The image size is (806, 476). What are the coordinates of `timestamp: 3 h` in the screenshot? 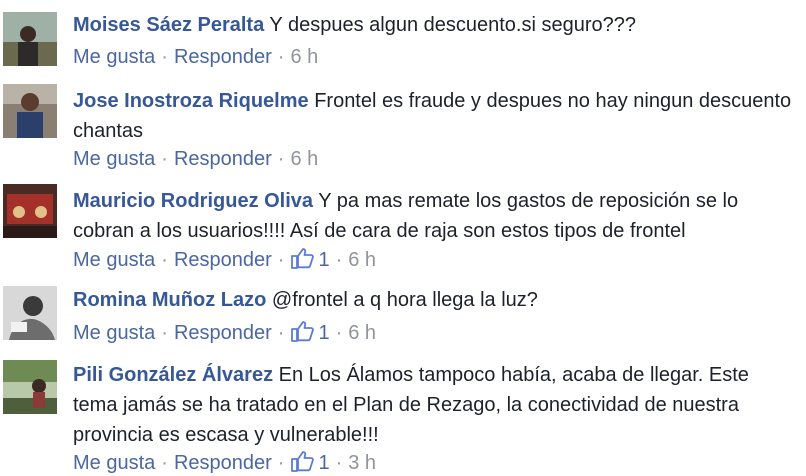 It's located at (362, 463).